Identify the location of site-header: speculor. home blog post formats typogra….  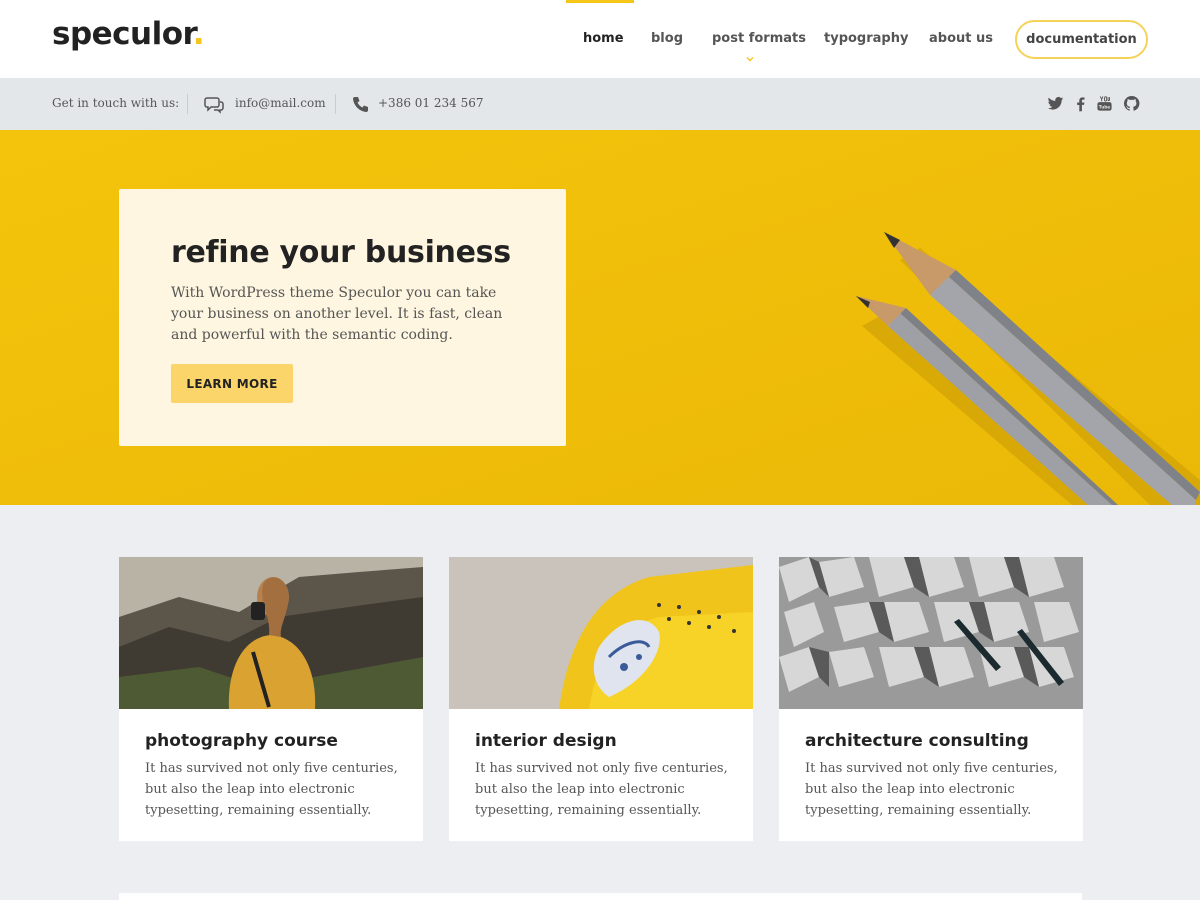
(600, 39).